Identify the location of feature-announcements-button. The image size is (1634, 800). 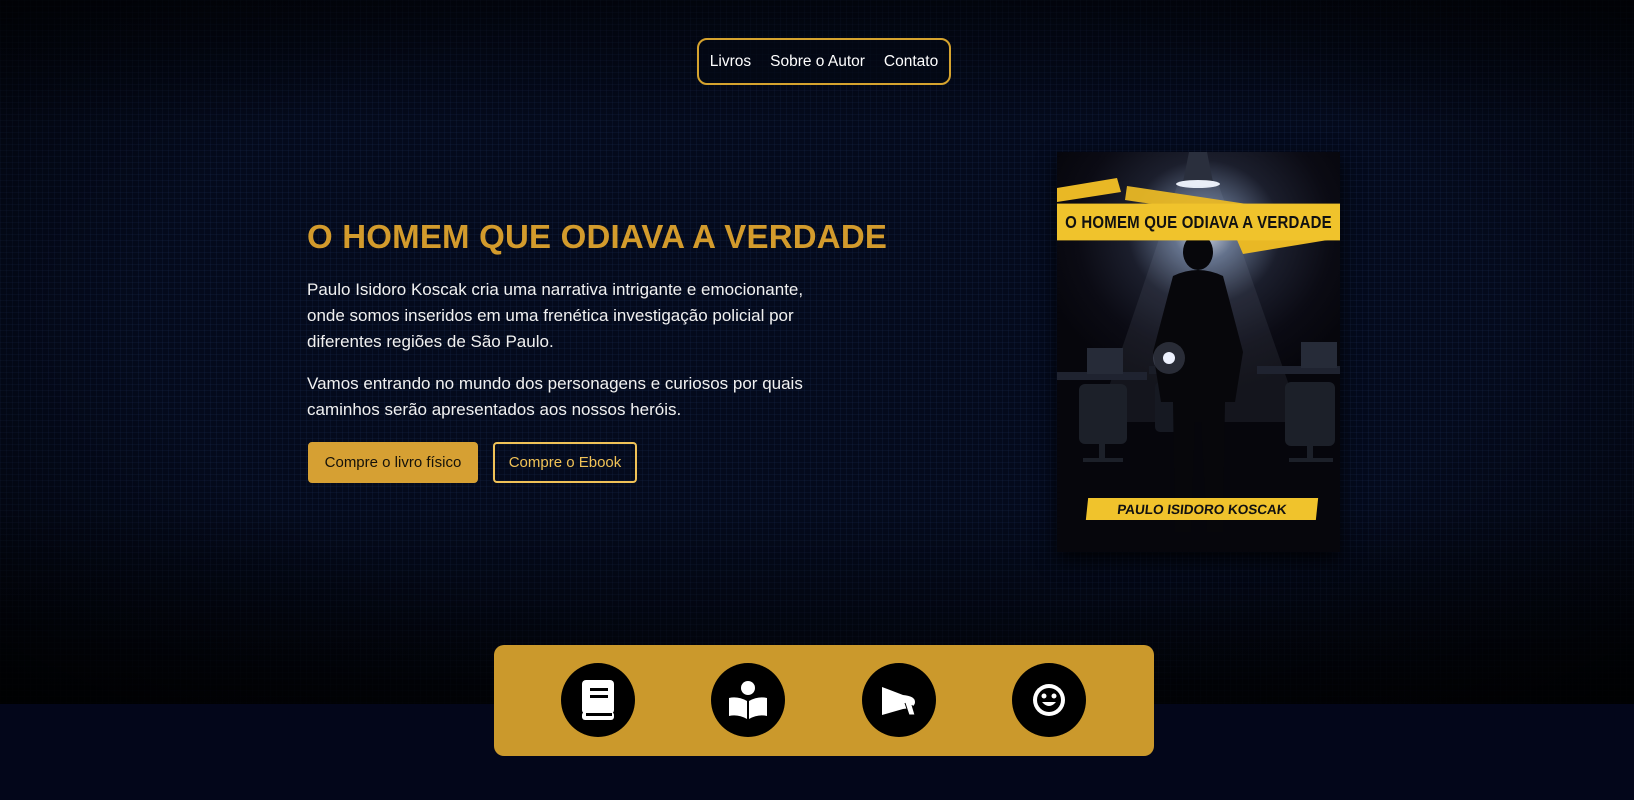
(899, 700).